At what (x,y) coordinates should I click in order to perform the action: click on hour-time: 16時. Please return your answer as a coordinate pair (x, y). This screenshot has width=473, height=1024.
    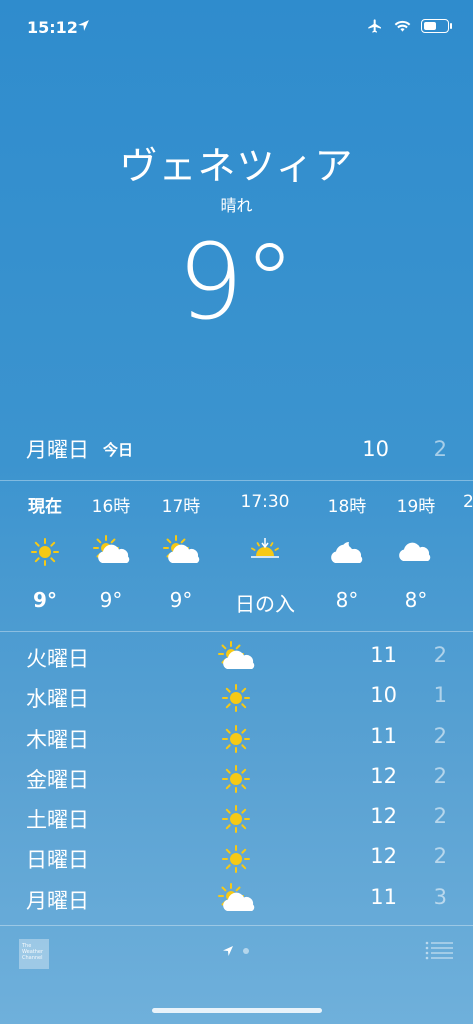
    Looking at the image, I should click on (111, 507).